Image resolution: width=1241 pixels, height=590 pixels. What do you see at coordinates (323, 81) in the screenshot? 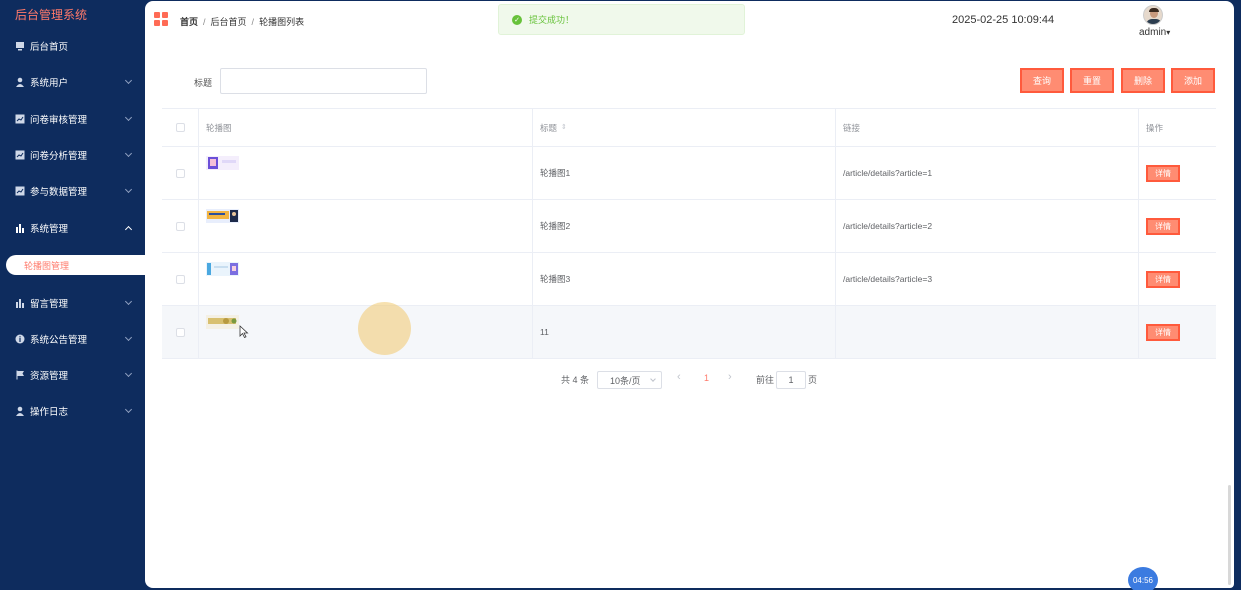
I see `title-search-input` at bounding box center [323, 81].